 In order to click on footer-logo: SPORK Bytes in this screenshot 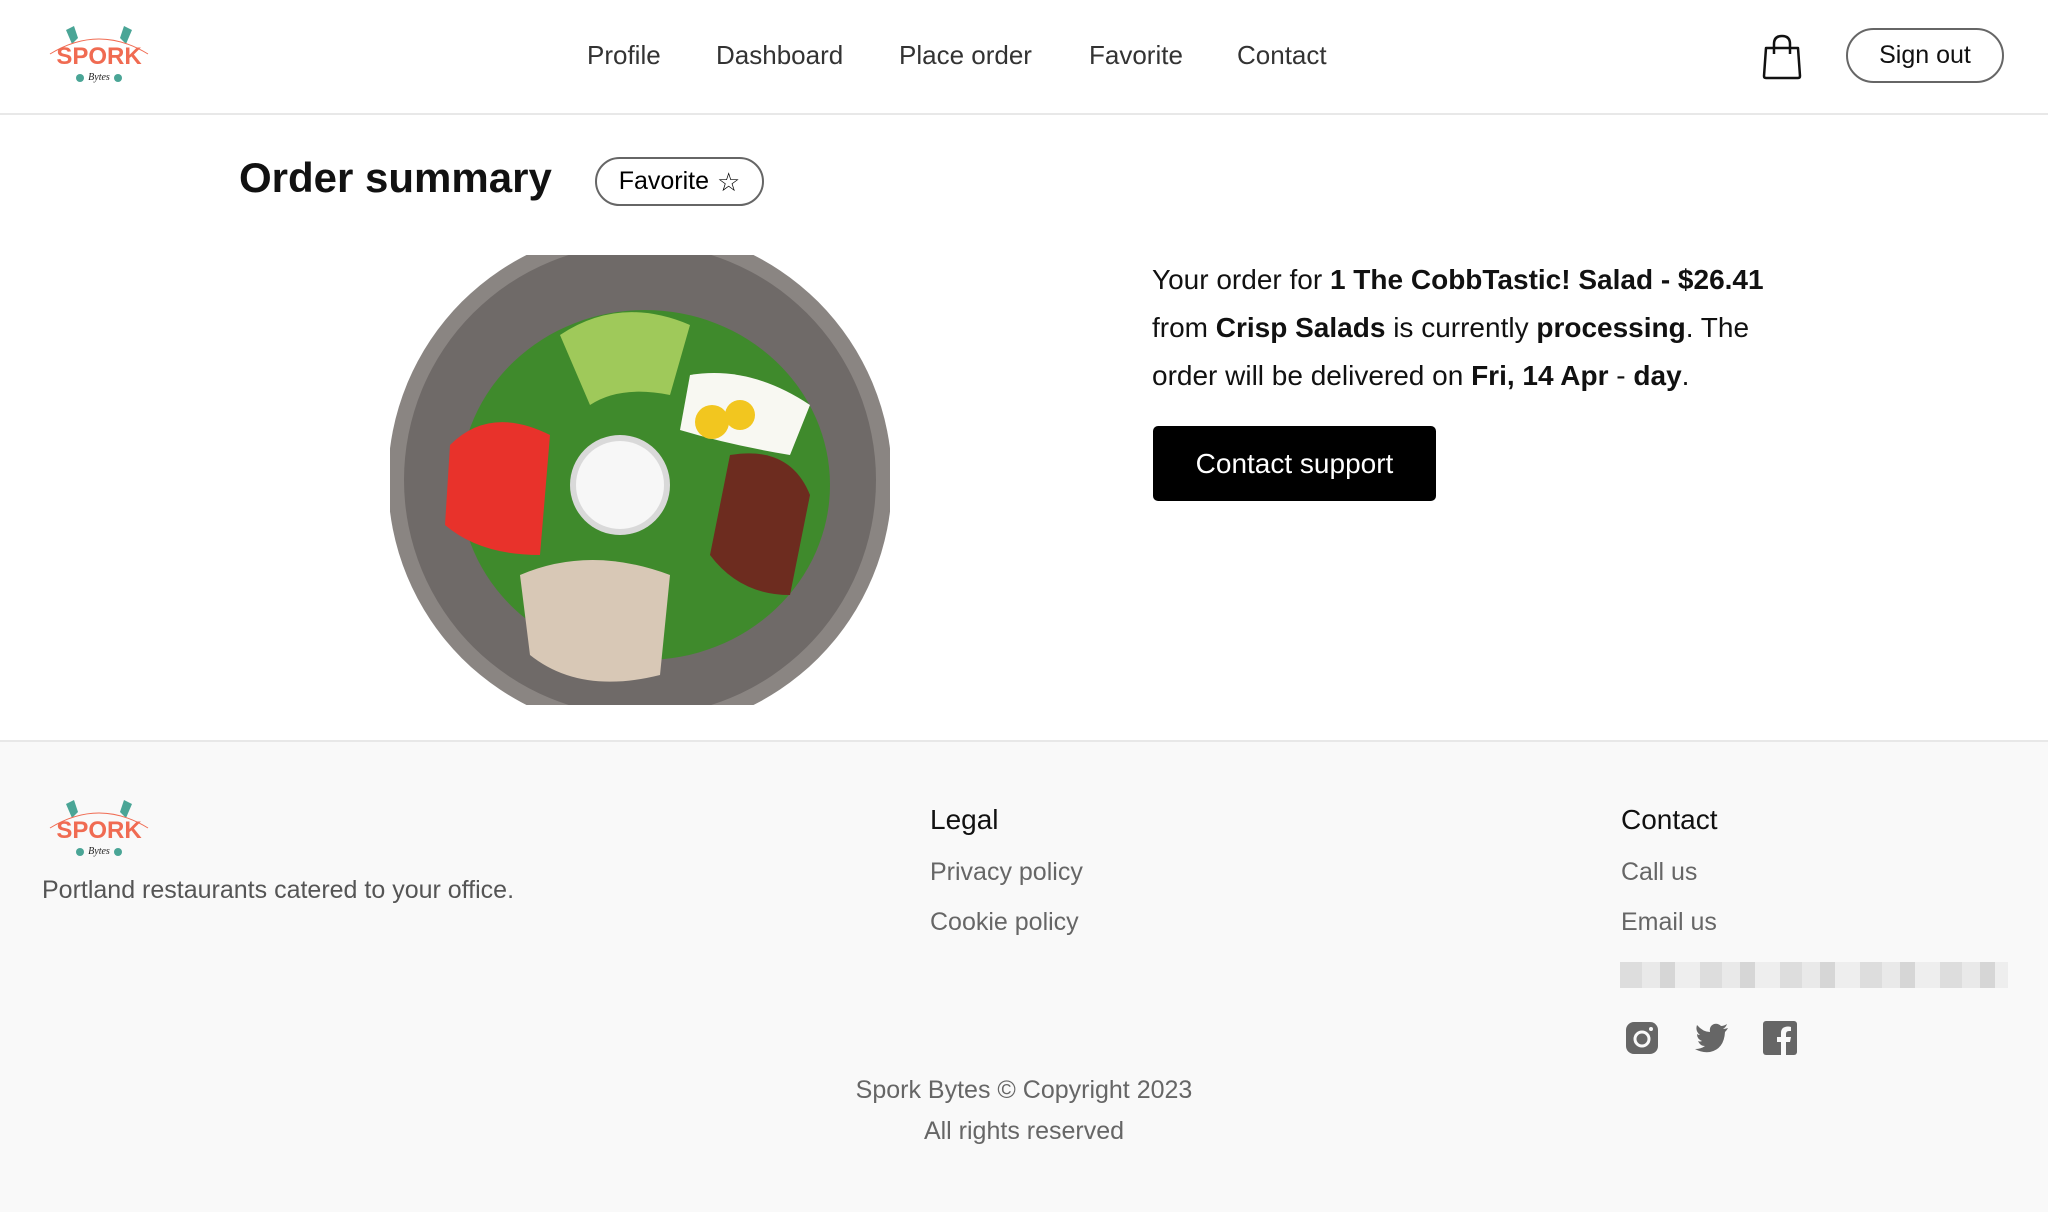, I will do `click(99, 830)`.